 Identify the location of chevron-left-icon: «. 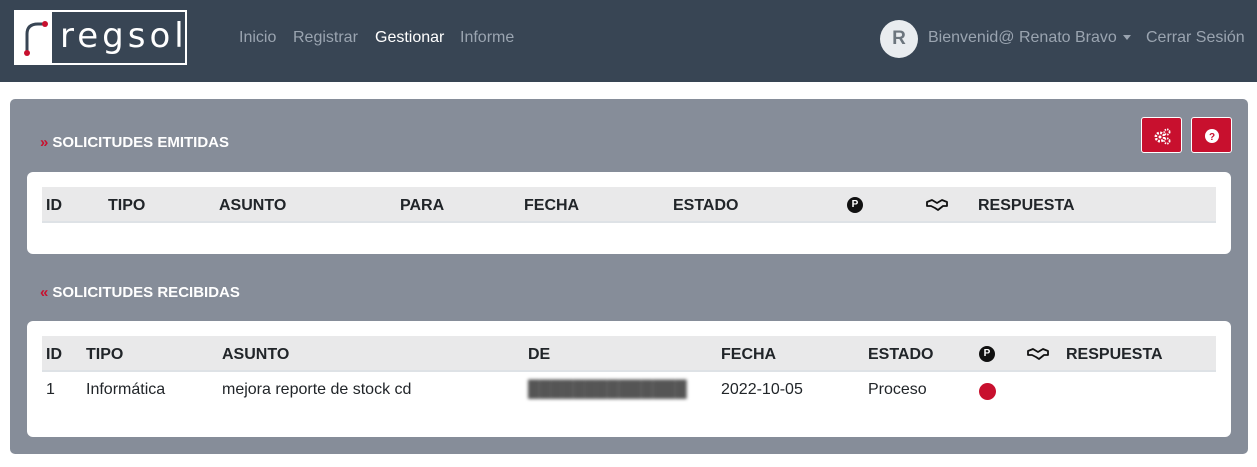
(44, 292).